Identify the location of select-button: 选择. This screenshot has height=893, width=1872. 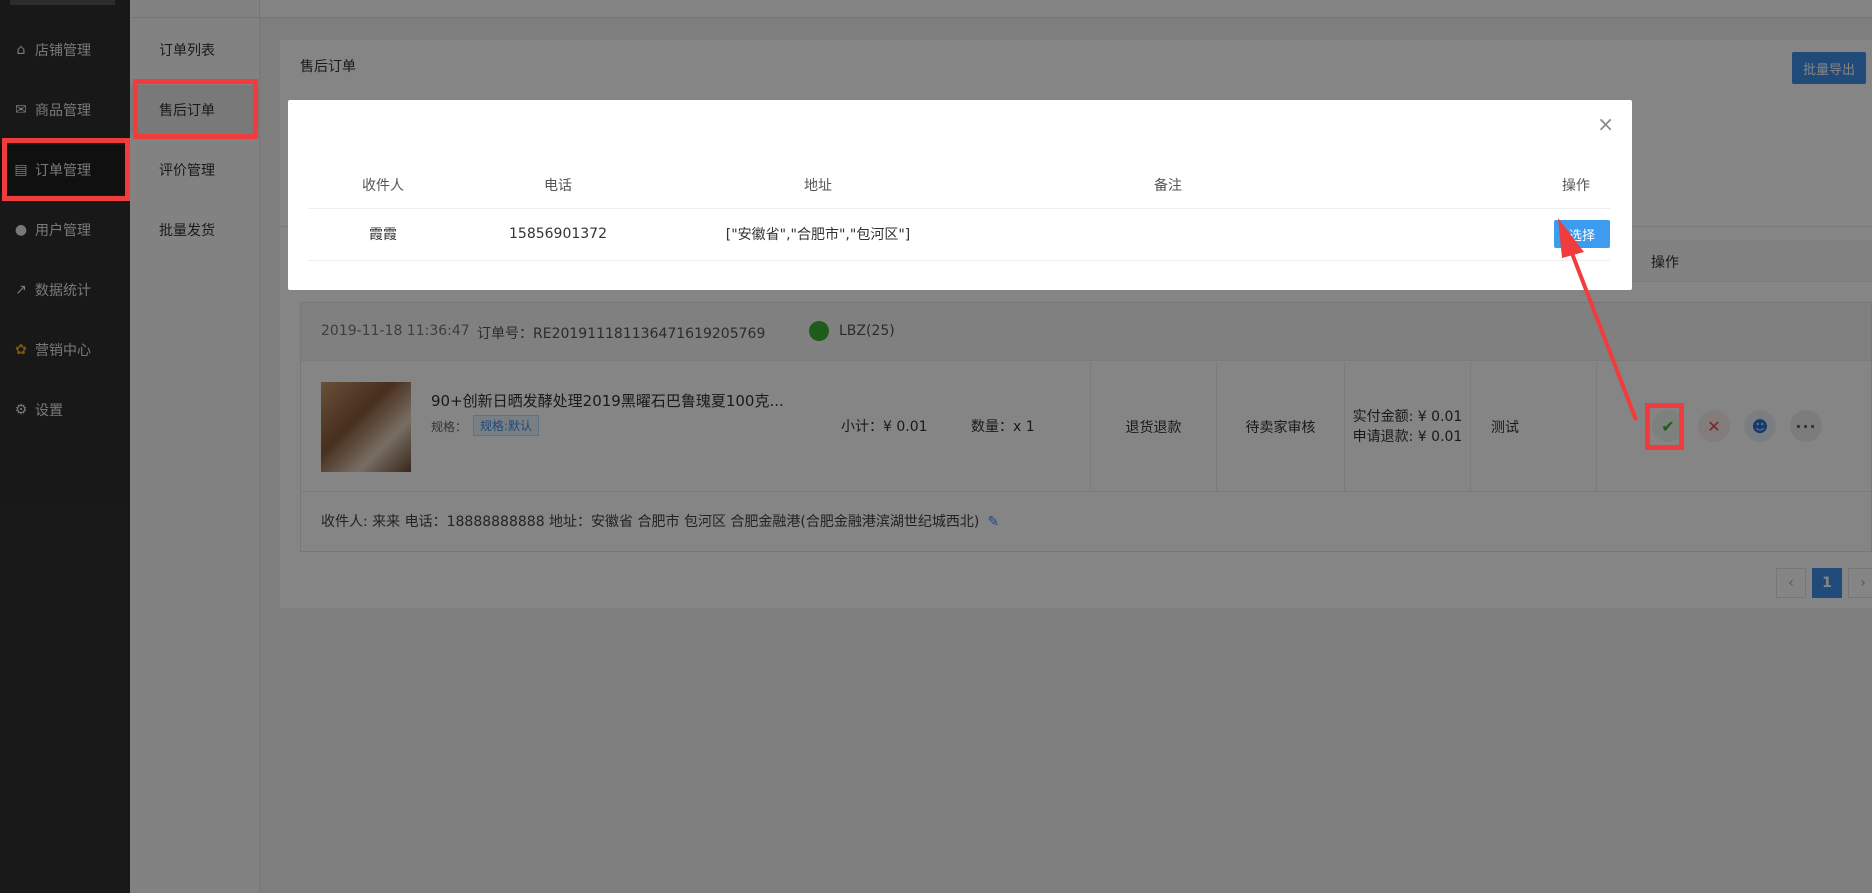
(1582, 234).